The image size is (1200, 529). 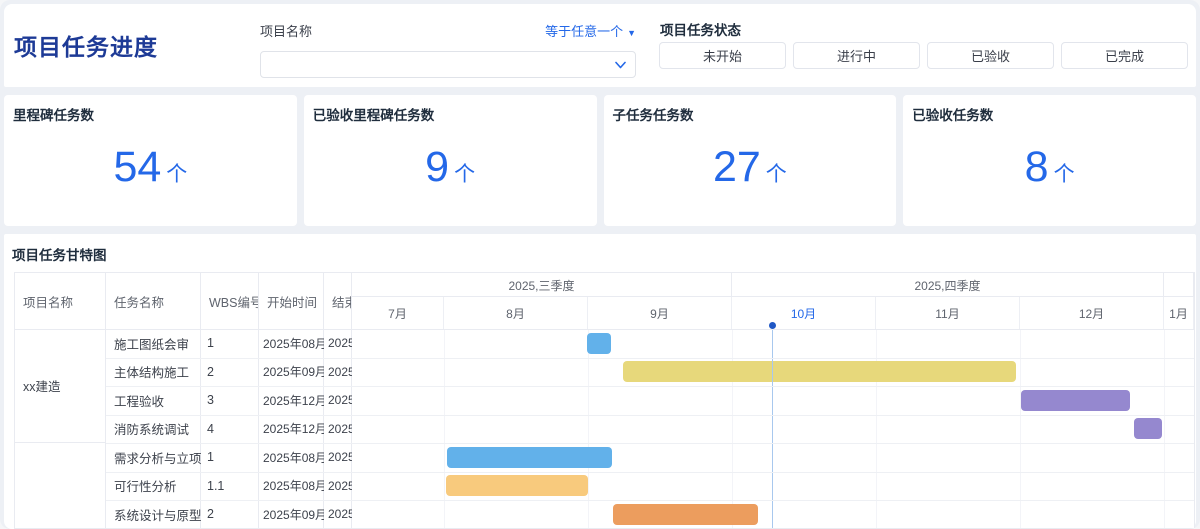 What do you see at coordinates (948, 313) in the screenshot?
I see `month-header-11月: 11月` at bounding box center [948, 313].